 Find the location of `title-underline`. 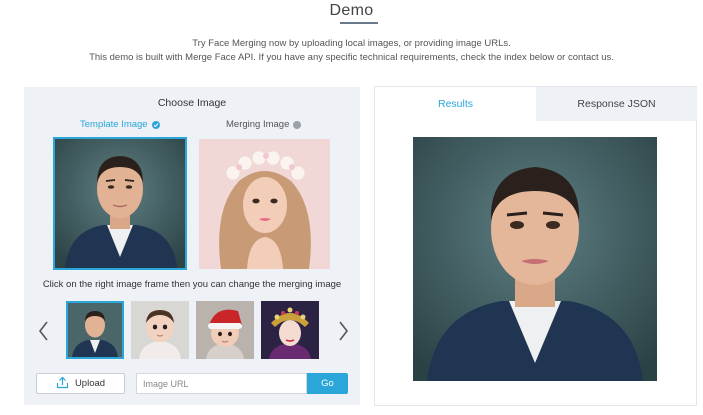

title-underline is located at coordinates (359, 23).